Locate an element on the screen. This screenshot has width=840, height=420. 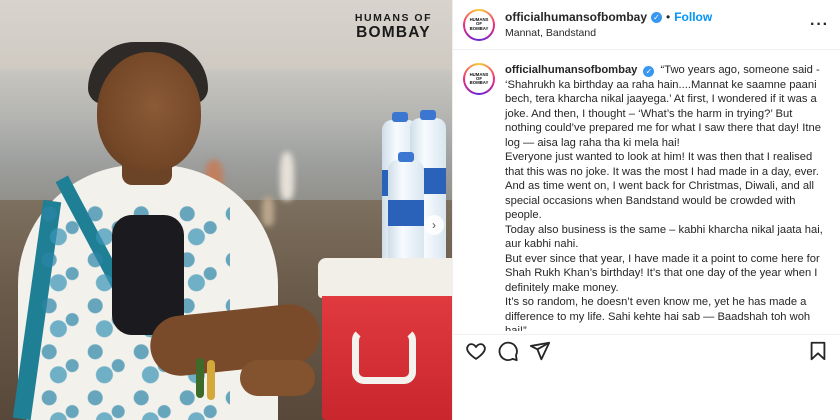
post-location: Mannat, Bandstand is located at coordinates (657, 33).